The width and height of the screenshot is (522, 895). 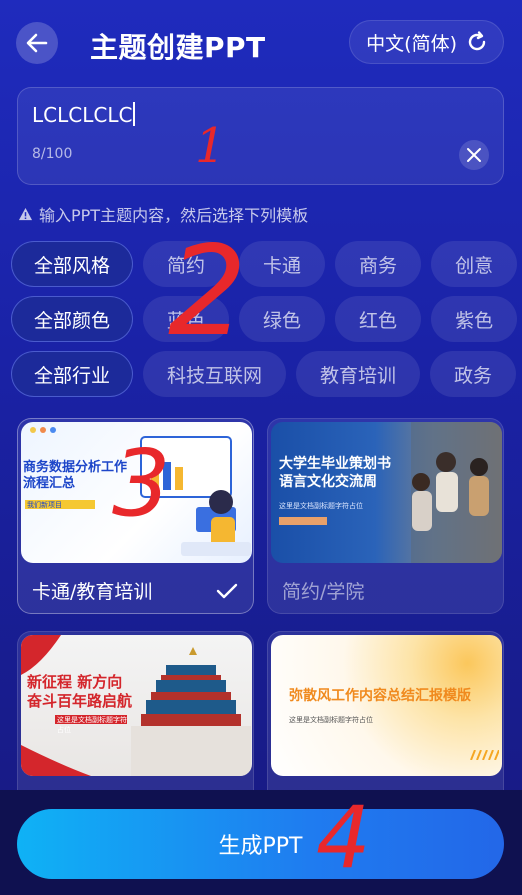 What do you see at coordinates (484, 755) in the screenshot?
I see `stripes-decoration` at bounding box center [484, 755].